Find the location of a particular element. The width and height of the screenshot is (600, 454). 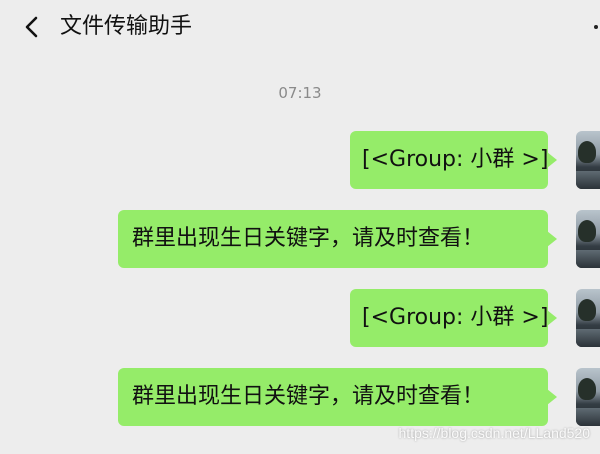

more-icon is located at coordinates (596, 27).